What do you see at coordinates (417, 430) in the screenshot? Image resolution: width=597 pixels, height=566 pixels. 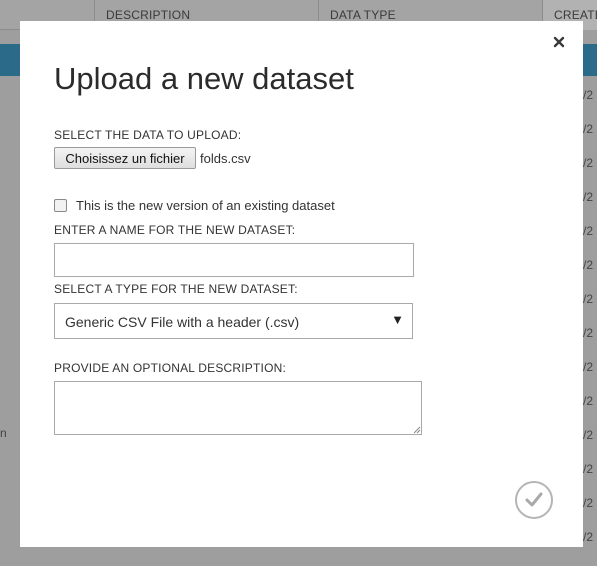 I see `resize-grip-icon` at bounding box center [417, 430].